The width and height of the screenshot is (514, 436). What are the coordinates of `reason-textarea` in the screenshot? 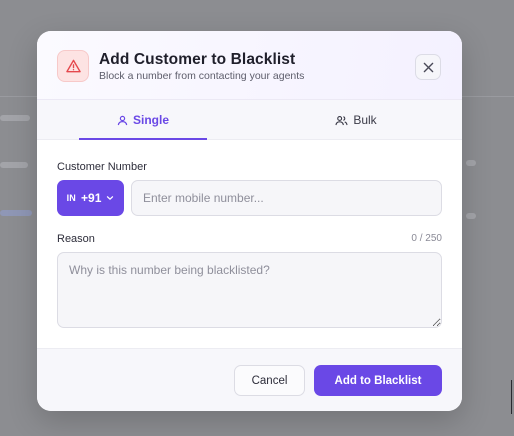 It's located at (249, 290).